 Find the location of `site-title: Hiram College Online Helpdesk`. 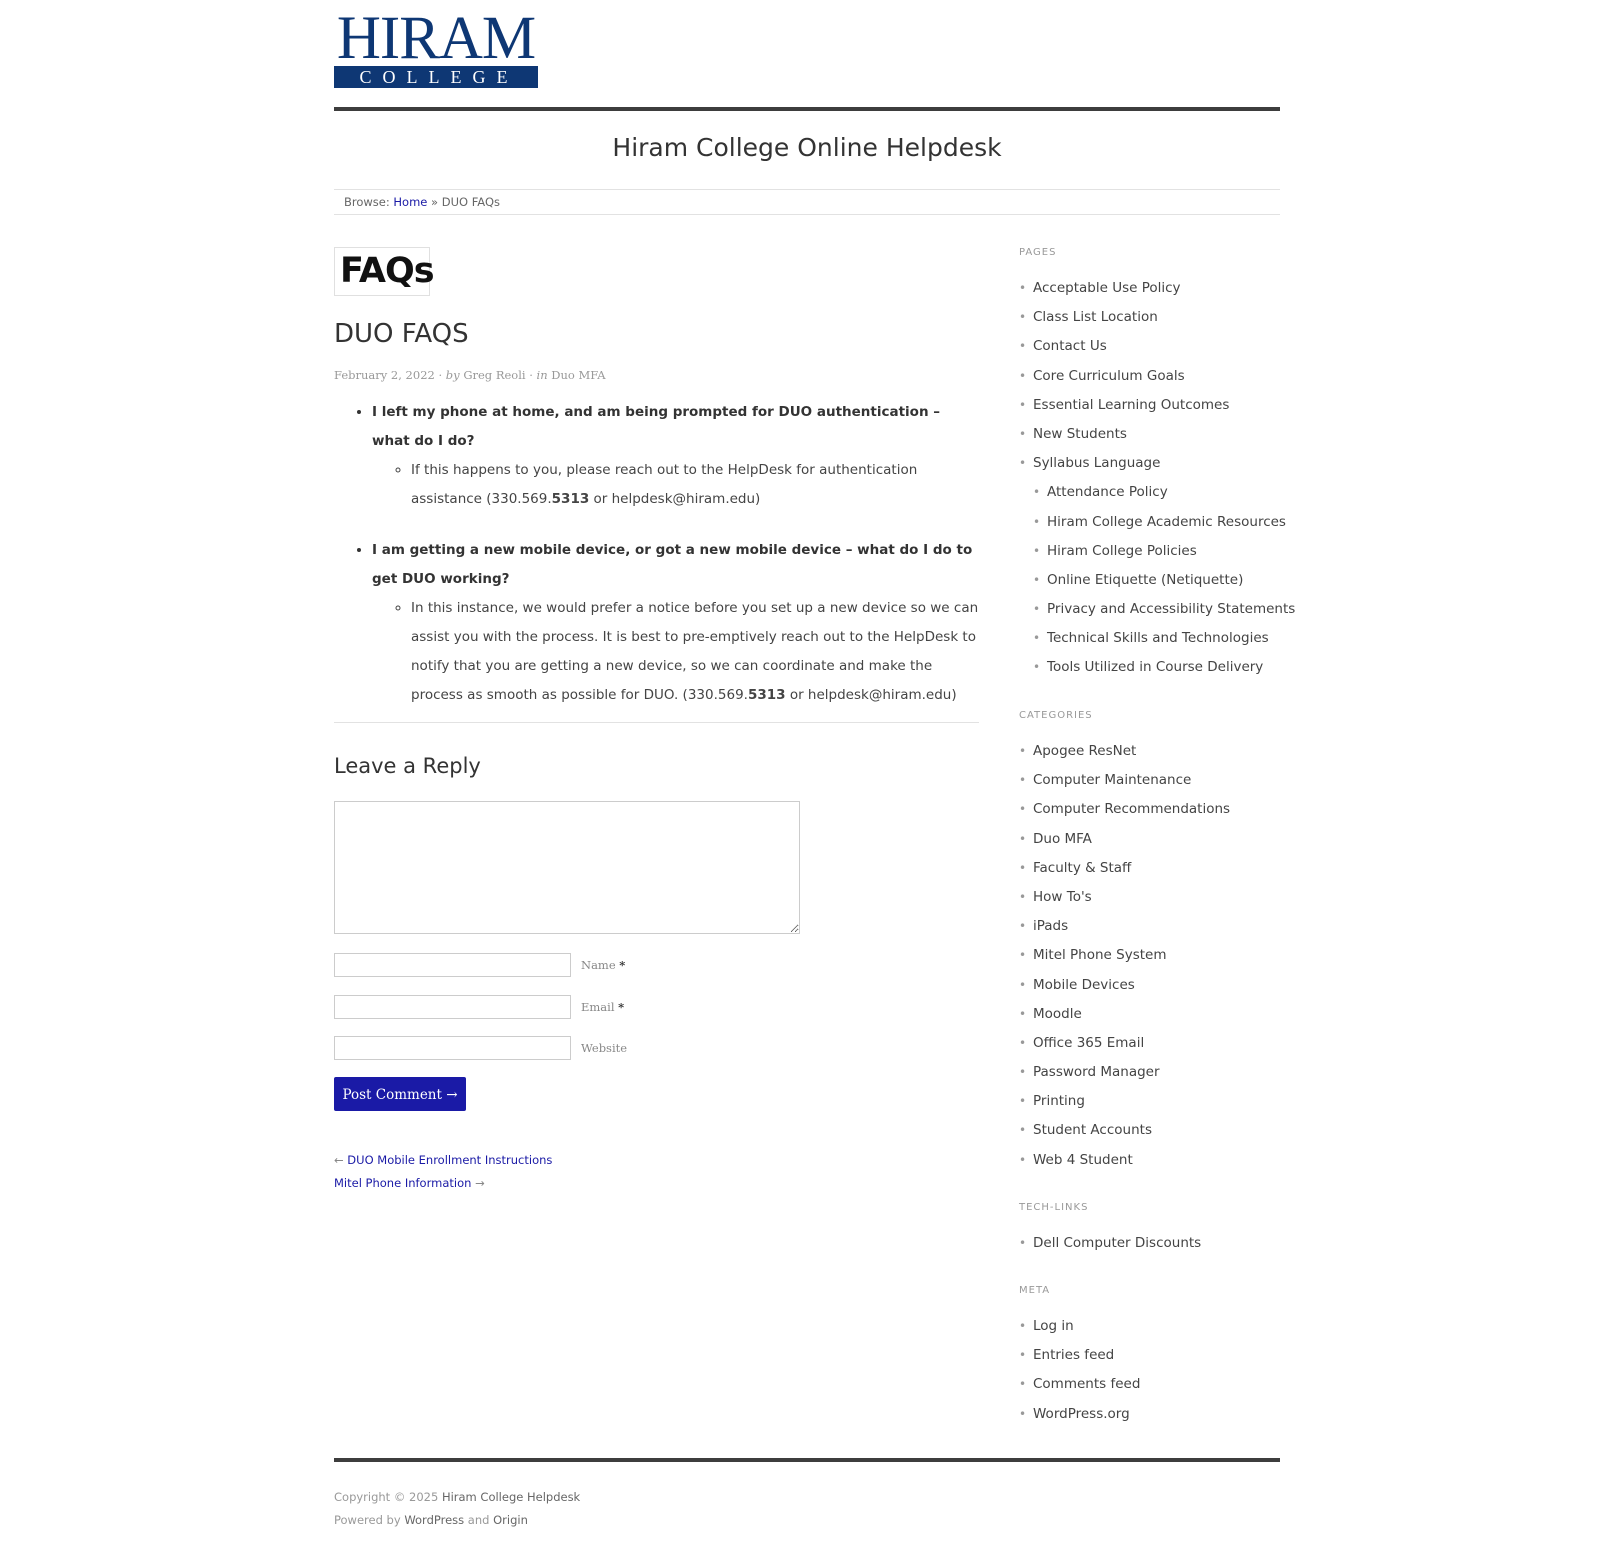

site-title: Hiram College Online Helpdesk is located at coordinates (807, 147).